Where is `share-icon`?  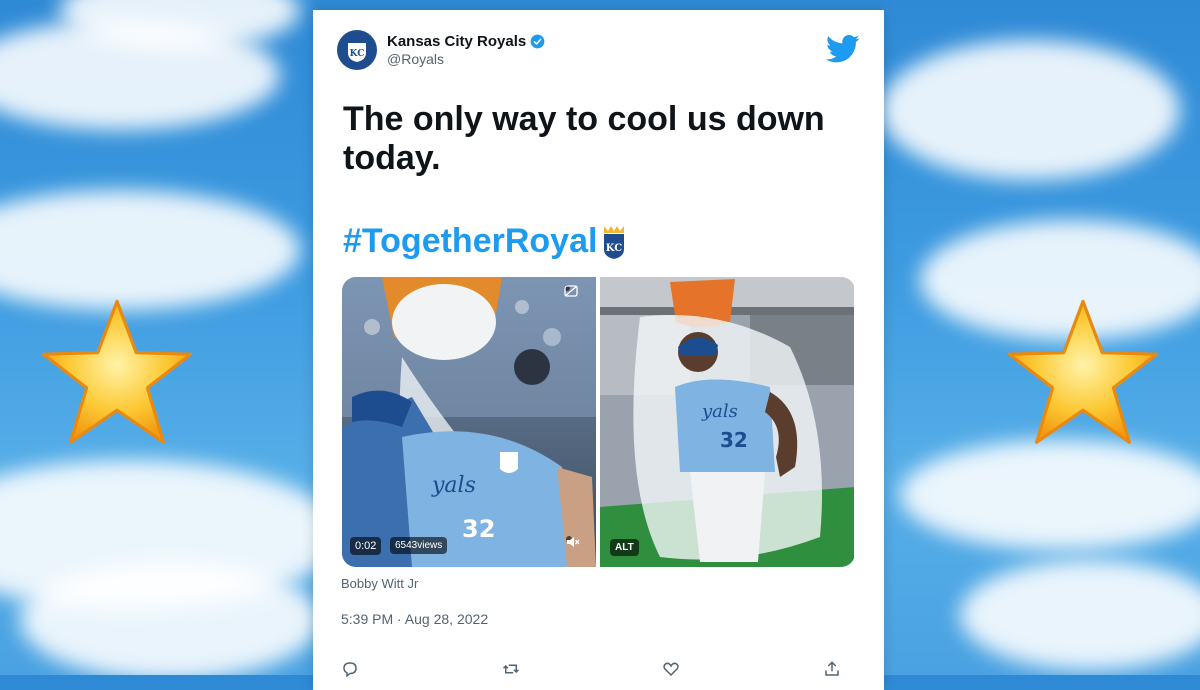 share-icon is located at coordinates (832, 669).